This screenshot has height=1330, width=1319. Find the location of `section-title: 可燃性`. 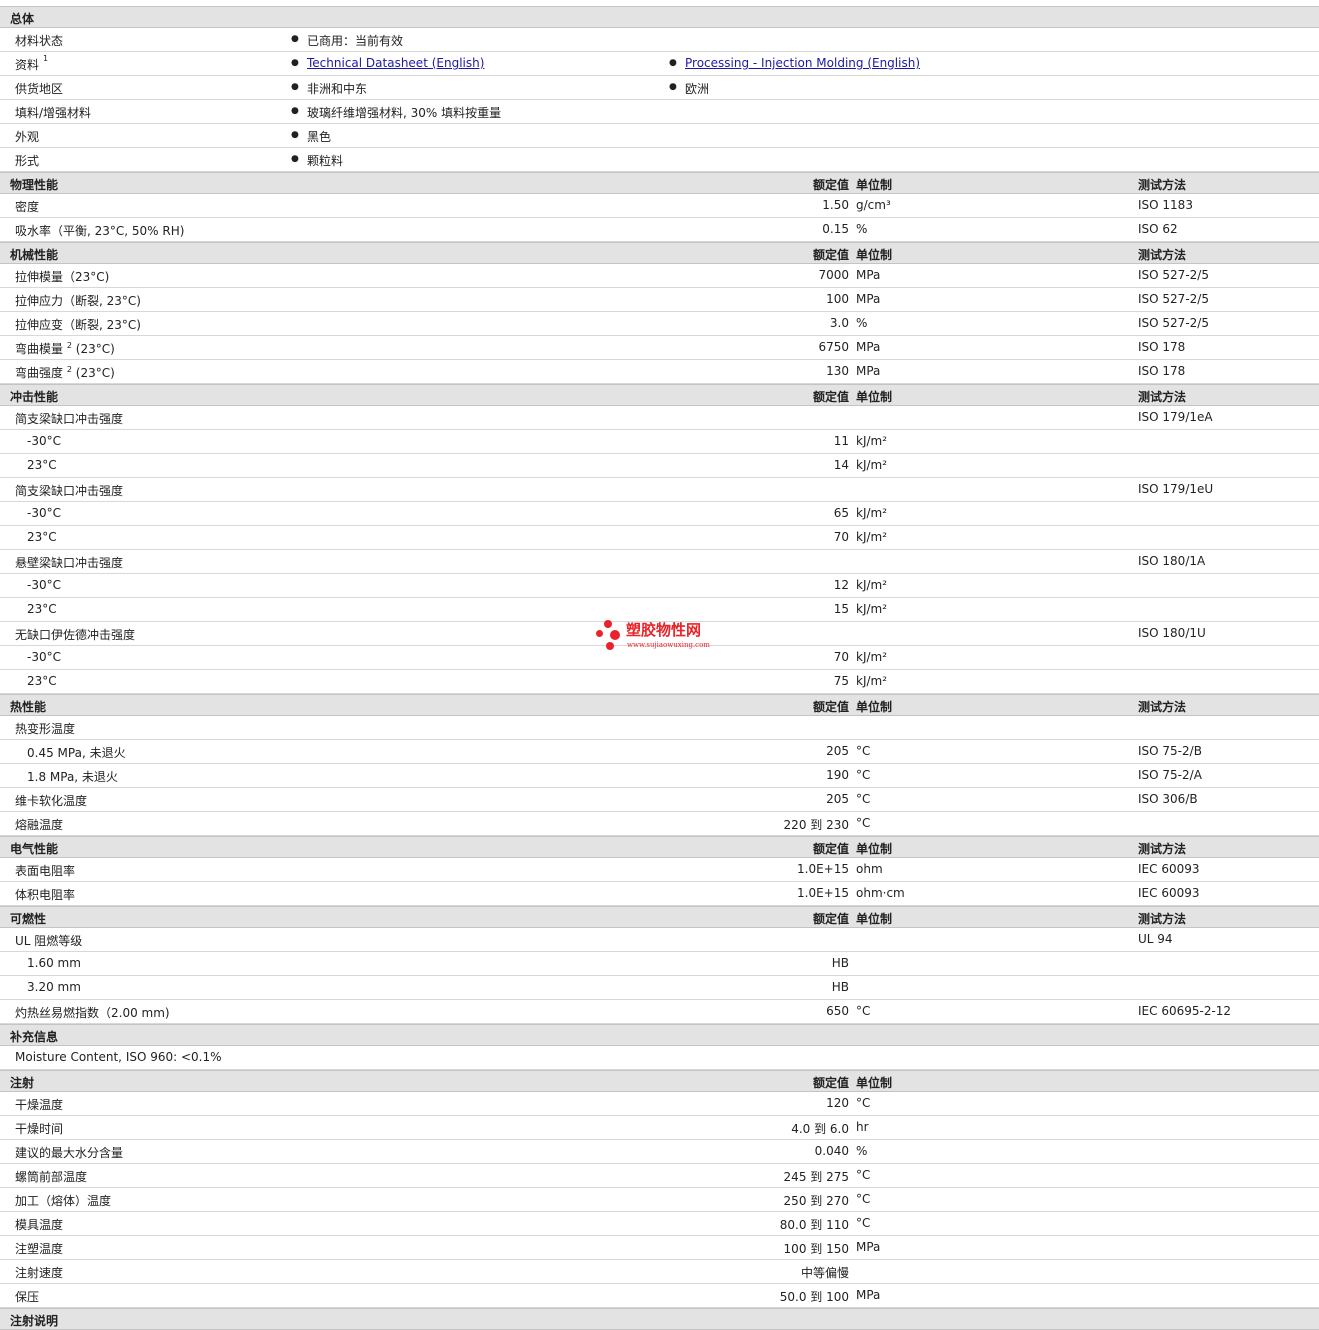

section-title: 可燃性 is located at coordinates (28, 919).